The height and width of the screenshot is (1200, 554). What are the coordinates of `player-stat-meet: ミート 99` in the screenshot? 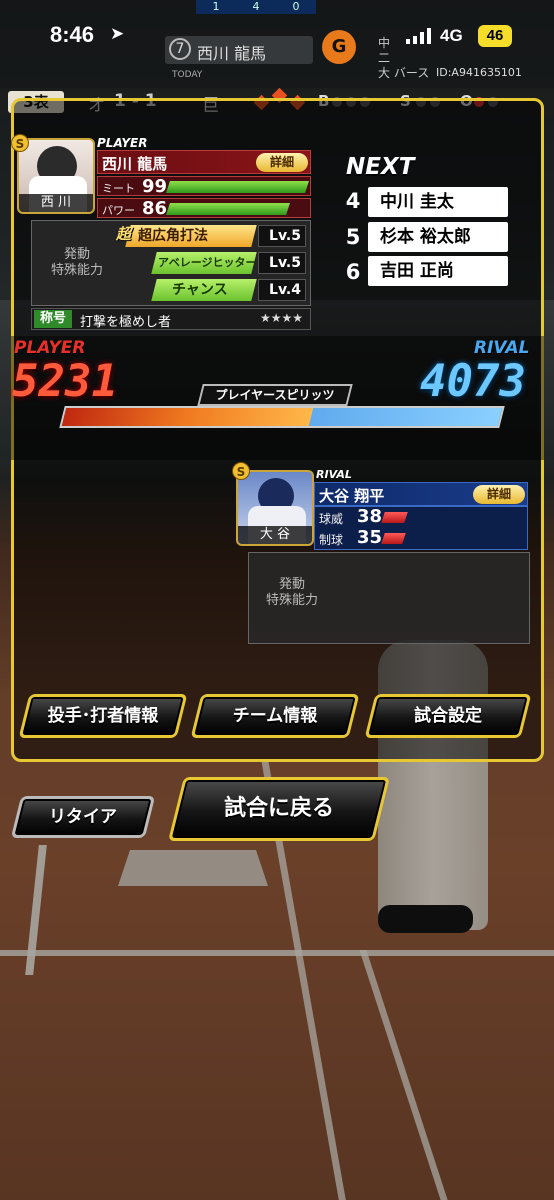 It's located at (204, 186).